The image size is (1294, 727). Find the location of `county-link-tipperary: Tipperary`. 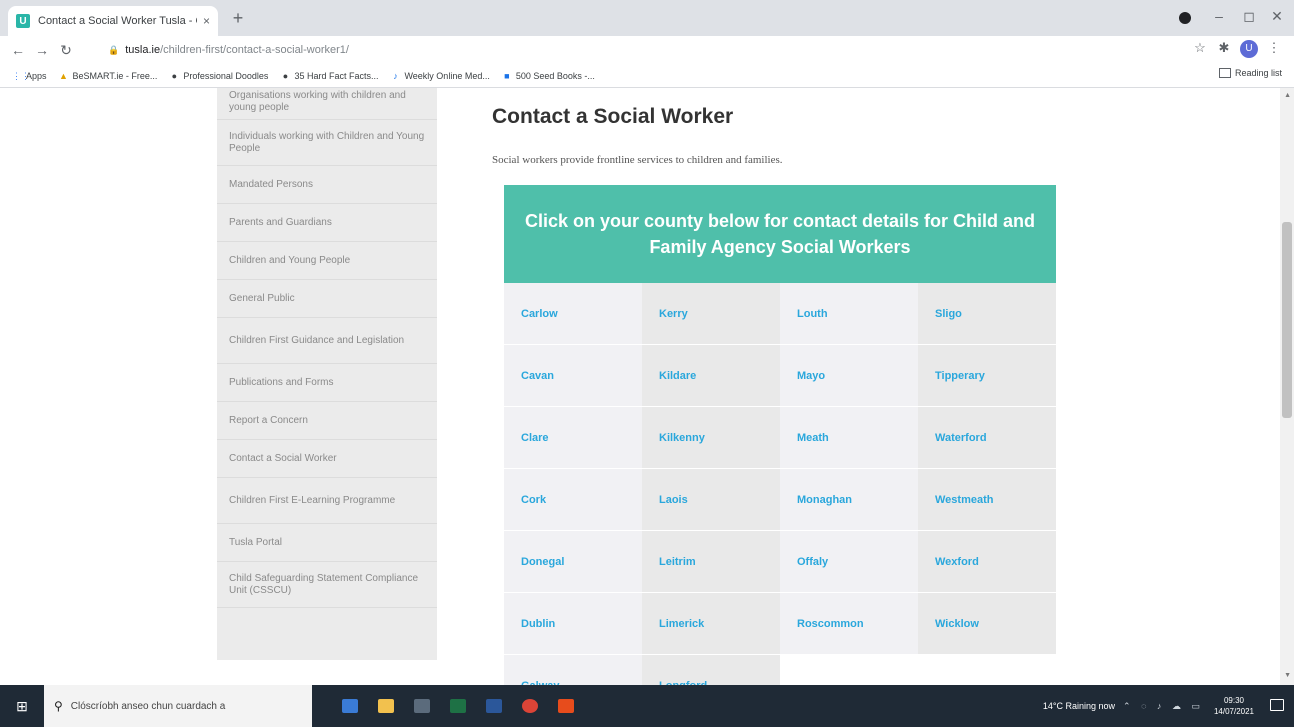

county-link-tipperary: Tipperary is located at coordinates (987, 376).